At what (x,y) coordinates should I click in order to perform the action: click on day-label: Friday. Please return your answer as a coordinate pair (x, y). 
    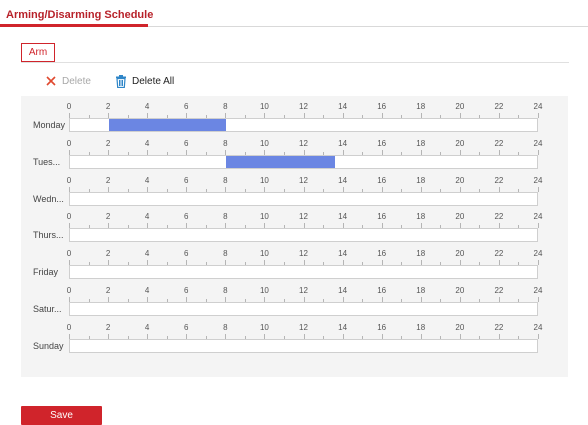
    Looking at the image, I should click on (46, 272).